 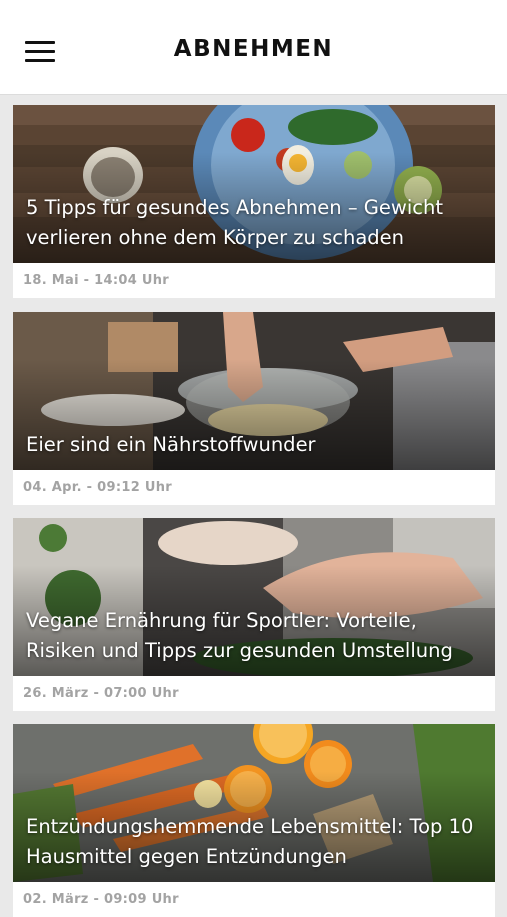 I want to click on article-headline: Eier sind ein Nährstoffwunder, so click(x=171, y=444).